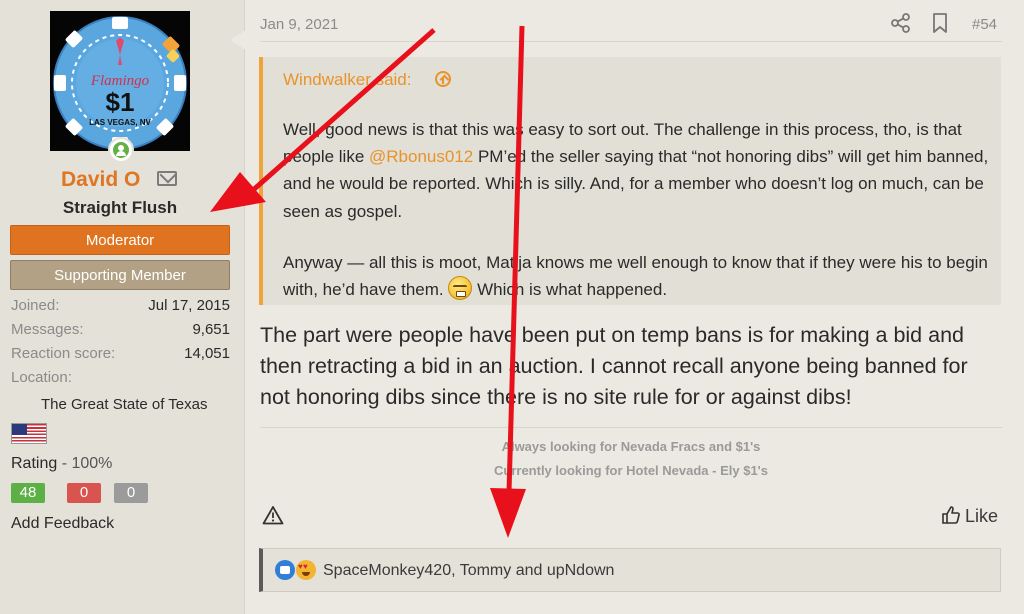 The width and height of the screenshot is (1024, 614). Describe the element at coordinates (87, 463) in the screenshot. I see `rating-value: - 100%` at that location.